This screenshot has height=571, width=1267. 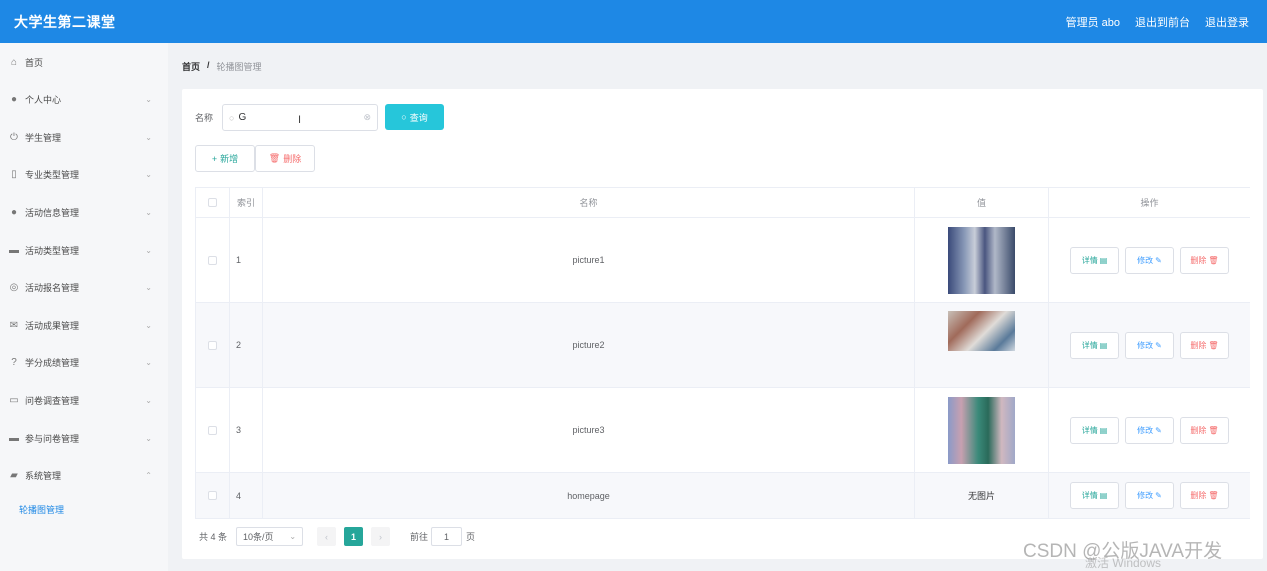 I want to click on sidebar-item-credit-scores: ? 学分成绩管理 ⌄, so click(x=84, y=363).